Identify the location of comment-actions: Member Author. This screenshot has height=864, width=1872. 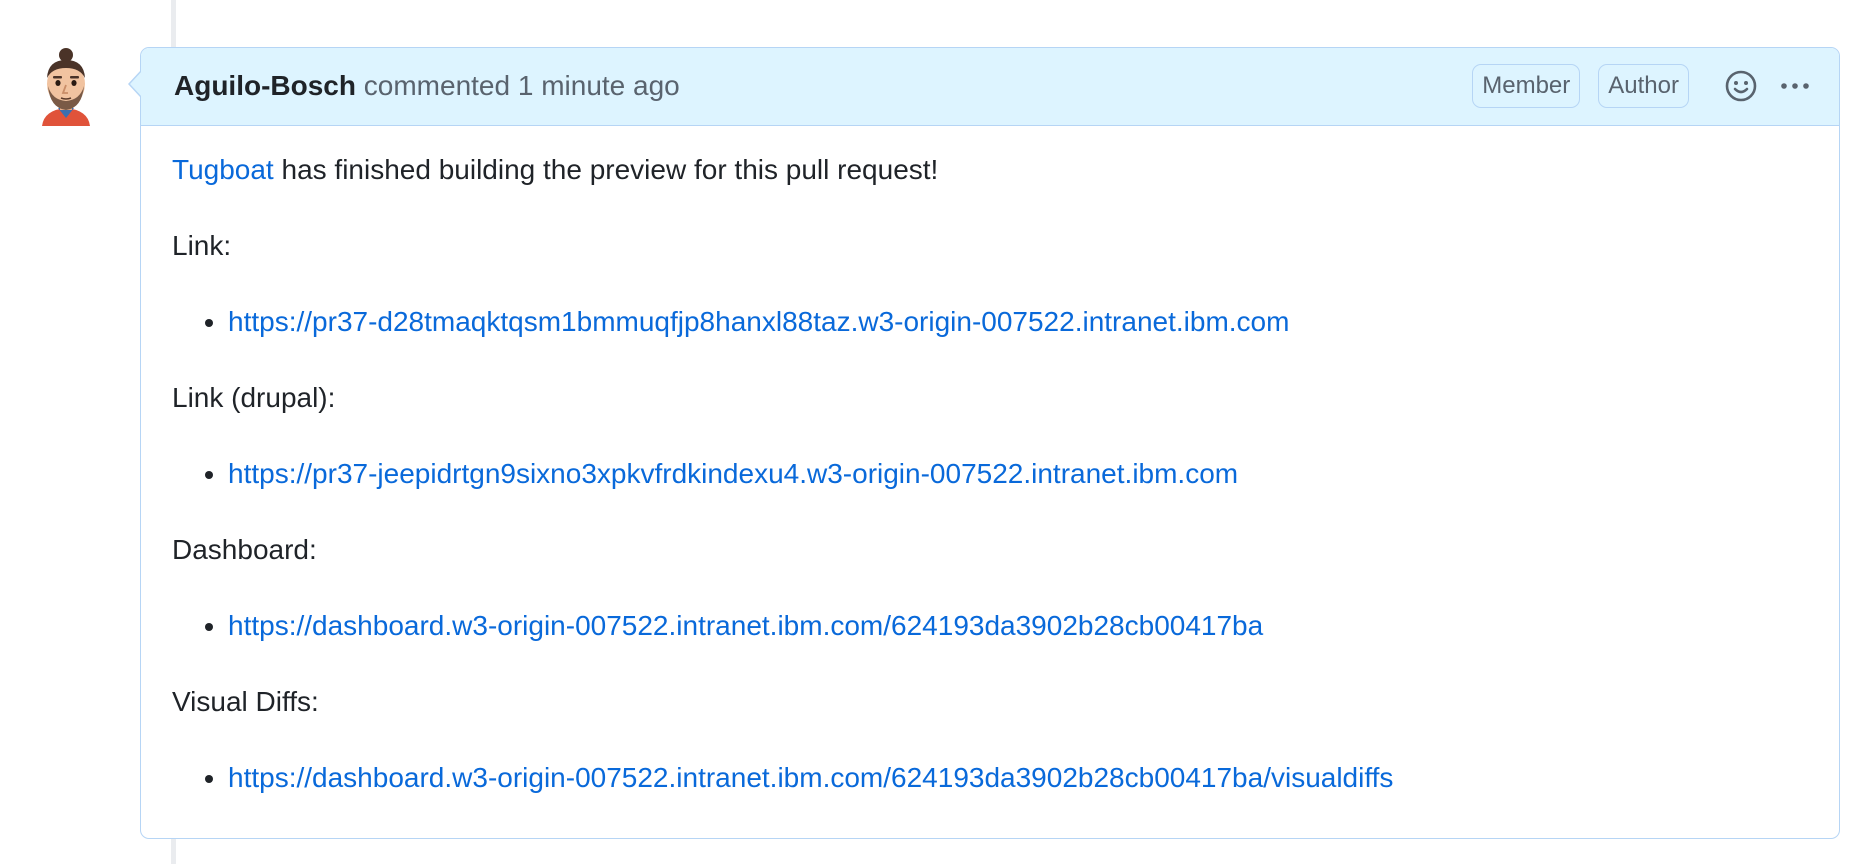
(1643, 86).